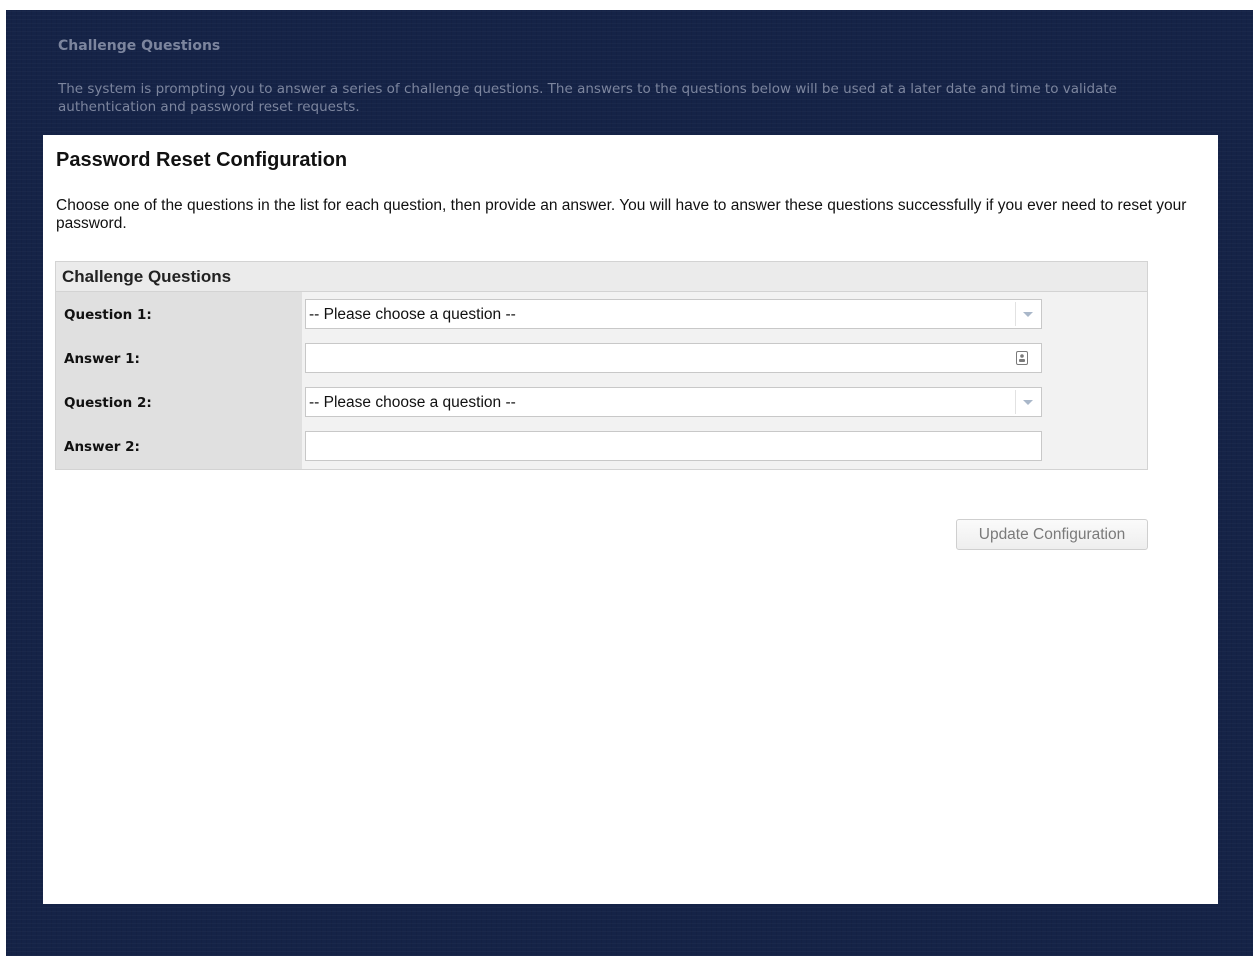 The width and height of the screenshot is (1253, 956). What do you see at coordinates (673, 446) in the screenshot?
I see `answer-2-input` at bounding box center [673, 446].